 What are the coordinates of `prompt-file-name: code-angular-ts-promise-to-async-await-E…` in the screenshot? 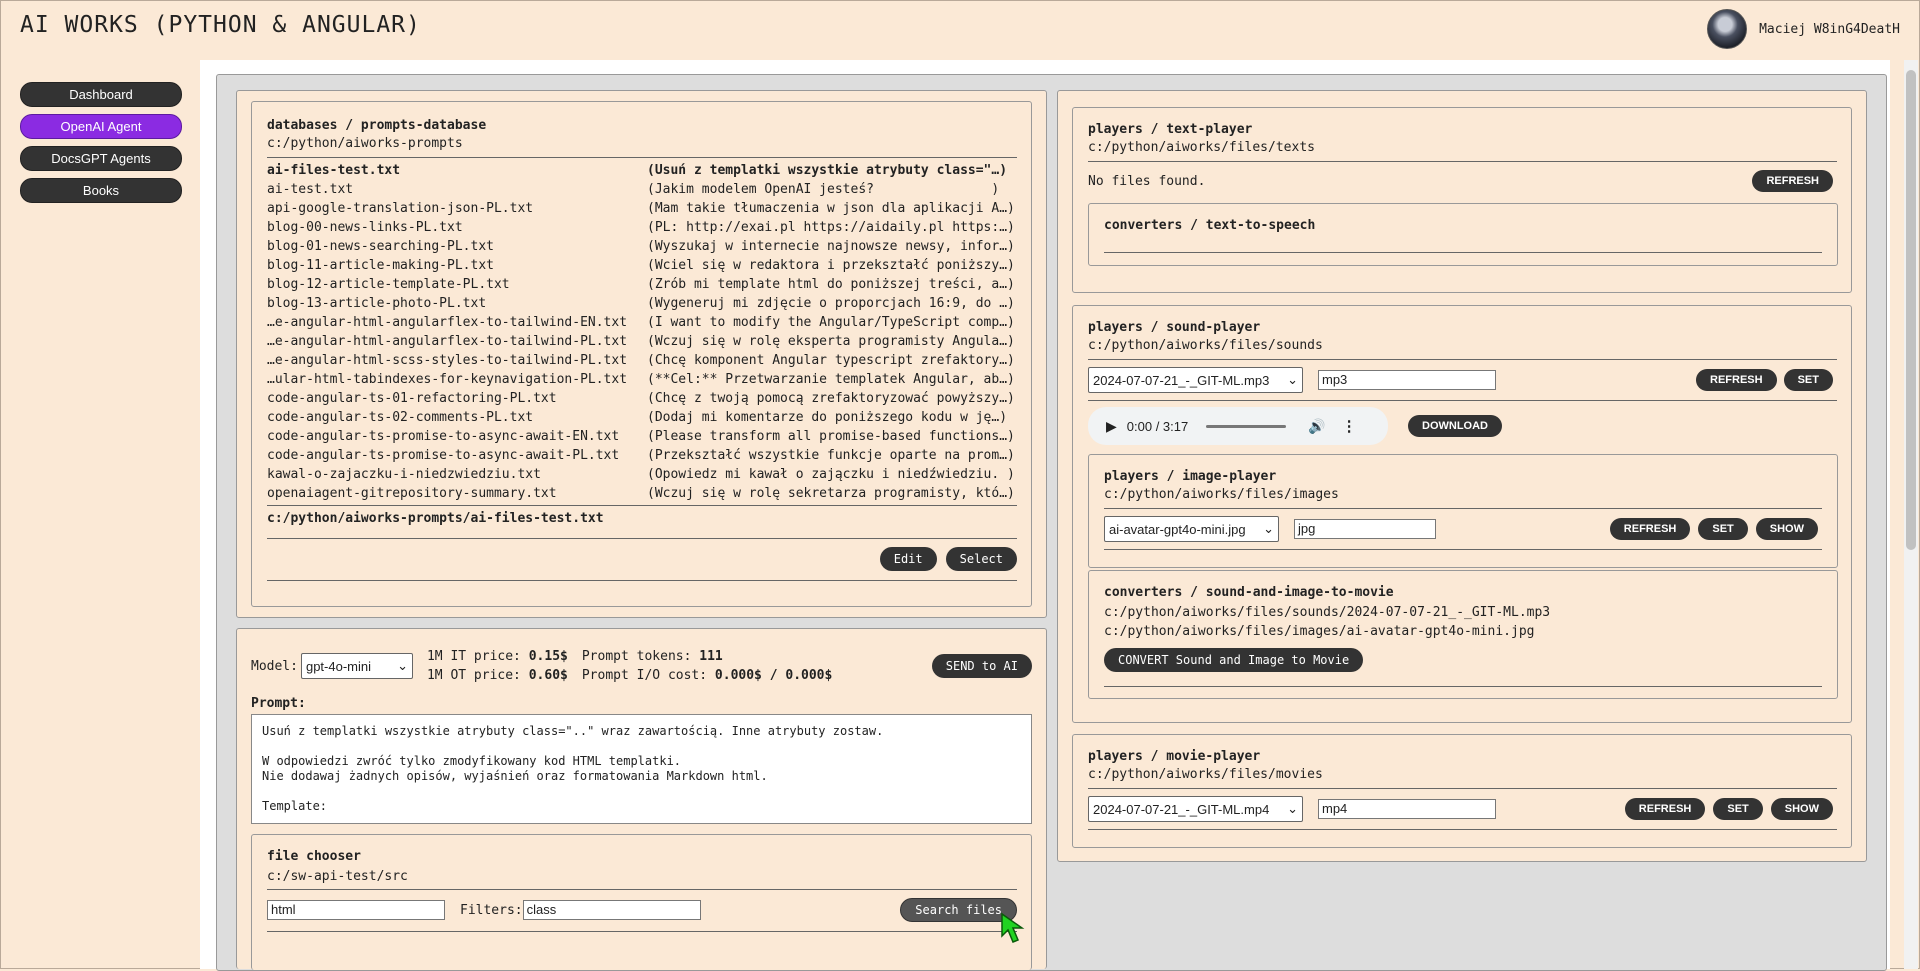 It's located at (443, 436).